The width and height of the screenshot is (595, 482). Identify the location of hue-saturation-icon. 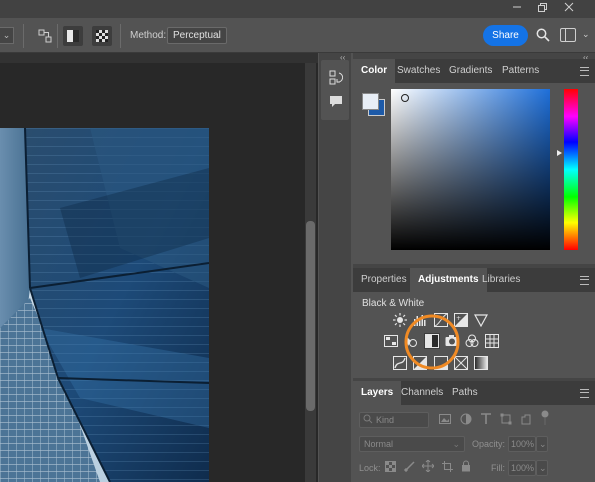
(391, 341).